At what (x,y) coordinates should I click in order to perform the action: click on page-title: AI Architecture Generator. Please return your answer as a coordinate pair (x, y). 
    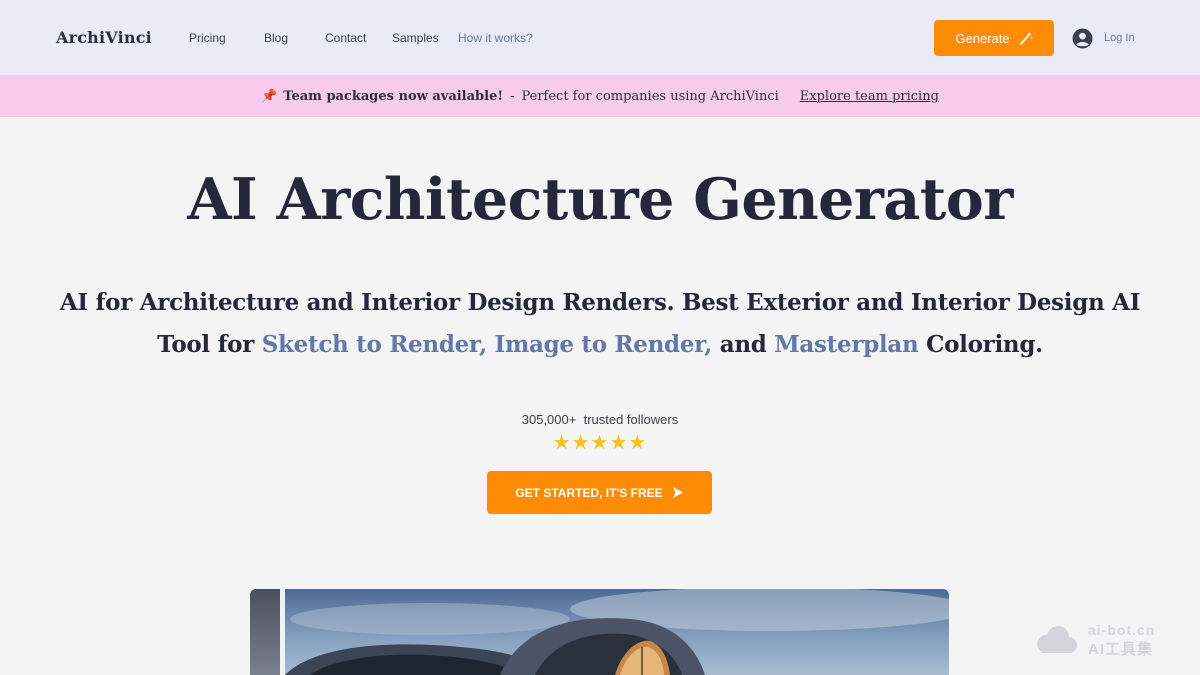
    Looking at the image, I should click on (600, 199).